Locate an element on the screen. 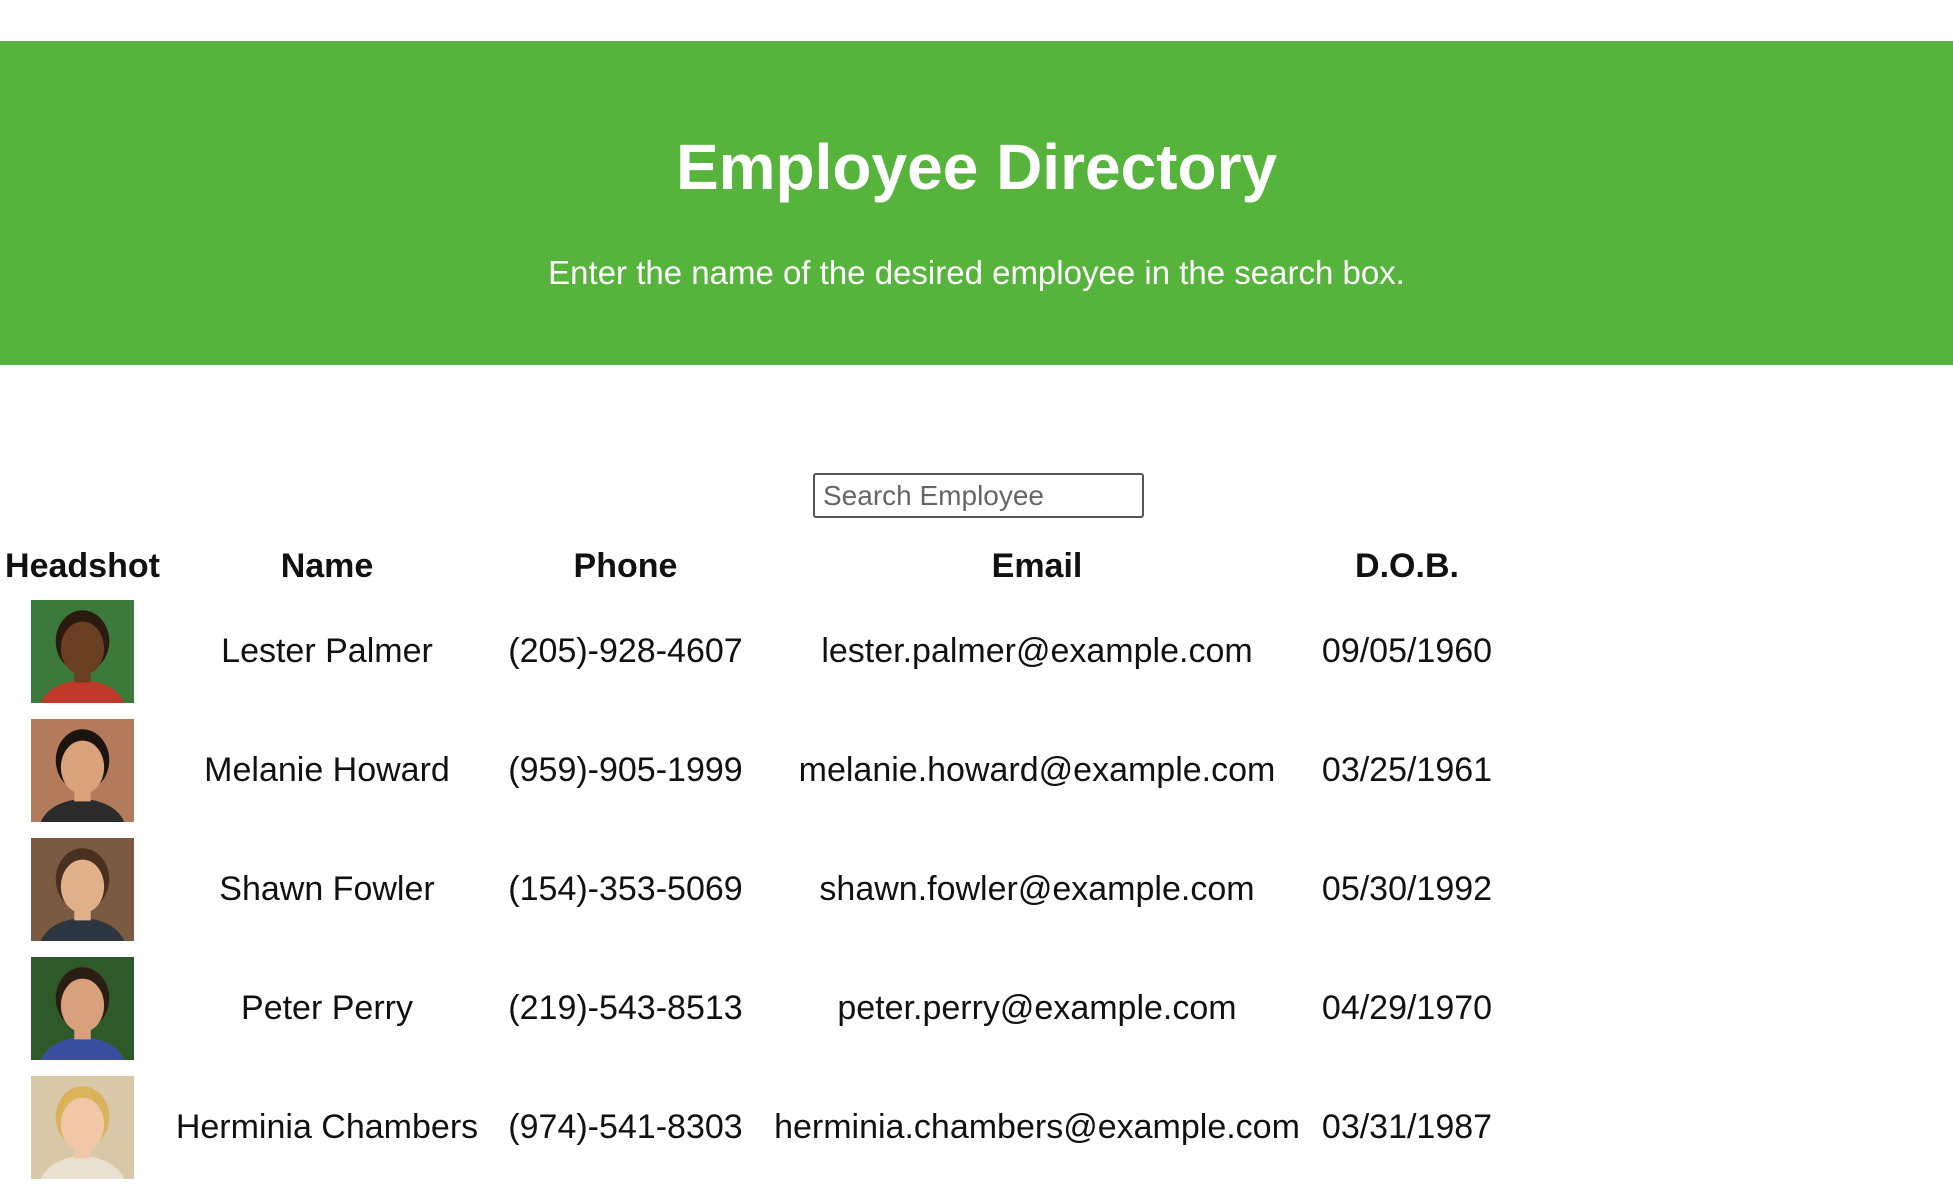  employee-dob: 05/30/1992 is located at coordinates (1407, 889).